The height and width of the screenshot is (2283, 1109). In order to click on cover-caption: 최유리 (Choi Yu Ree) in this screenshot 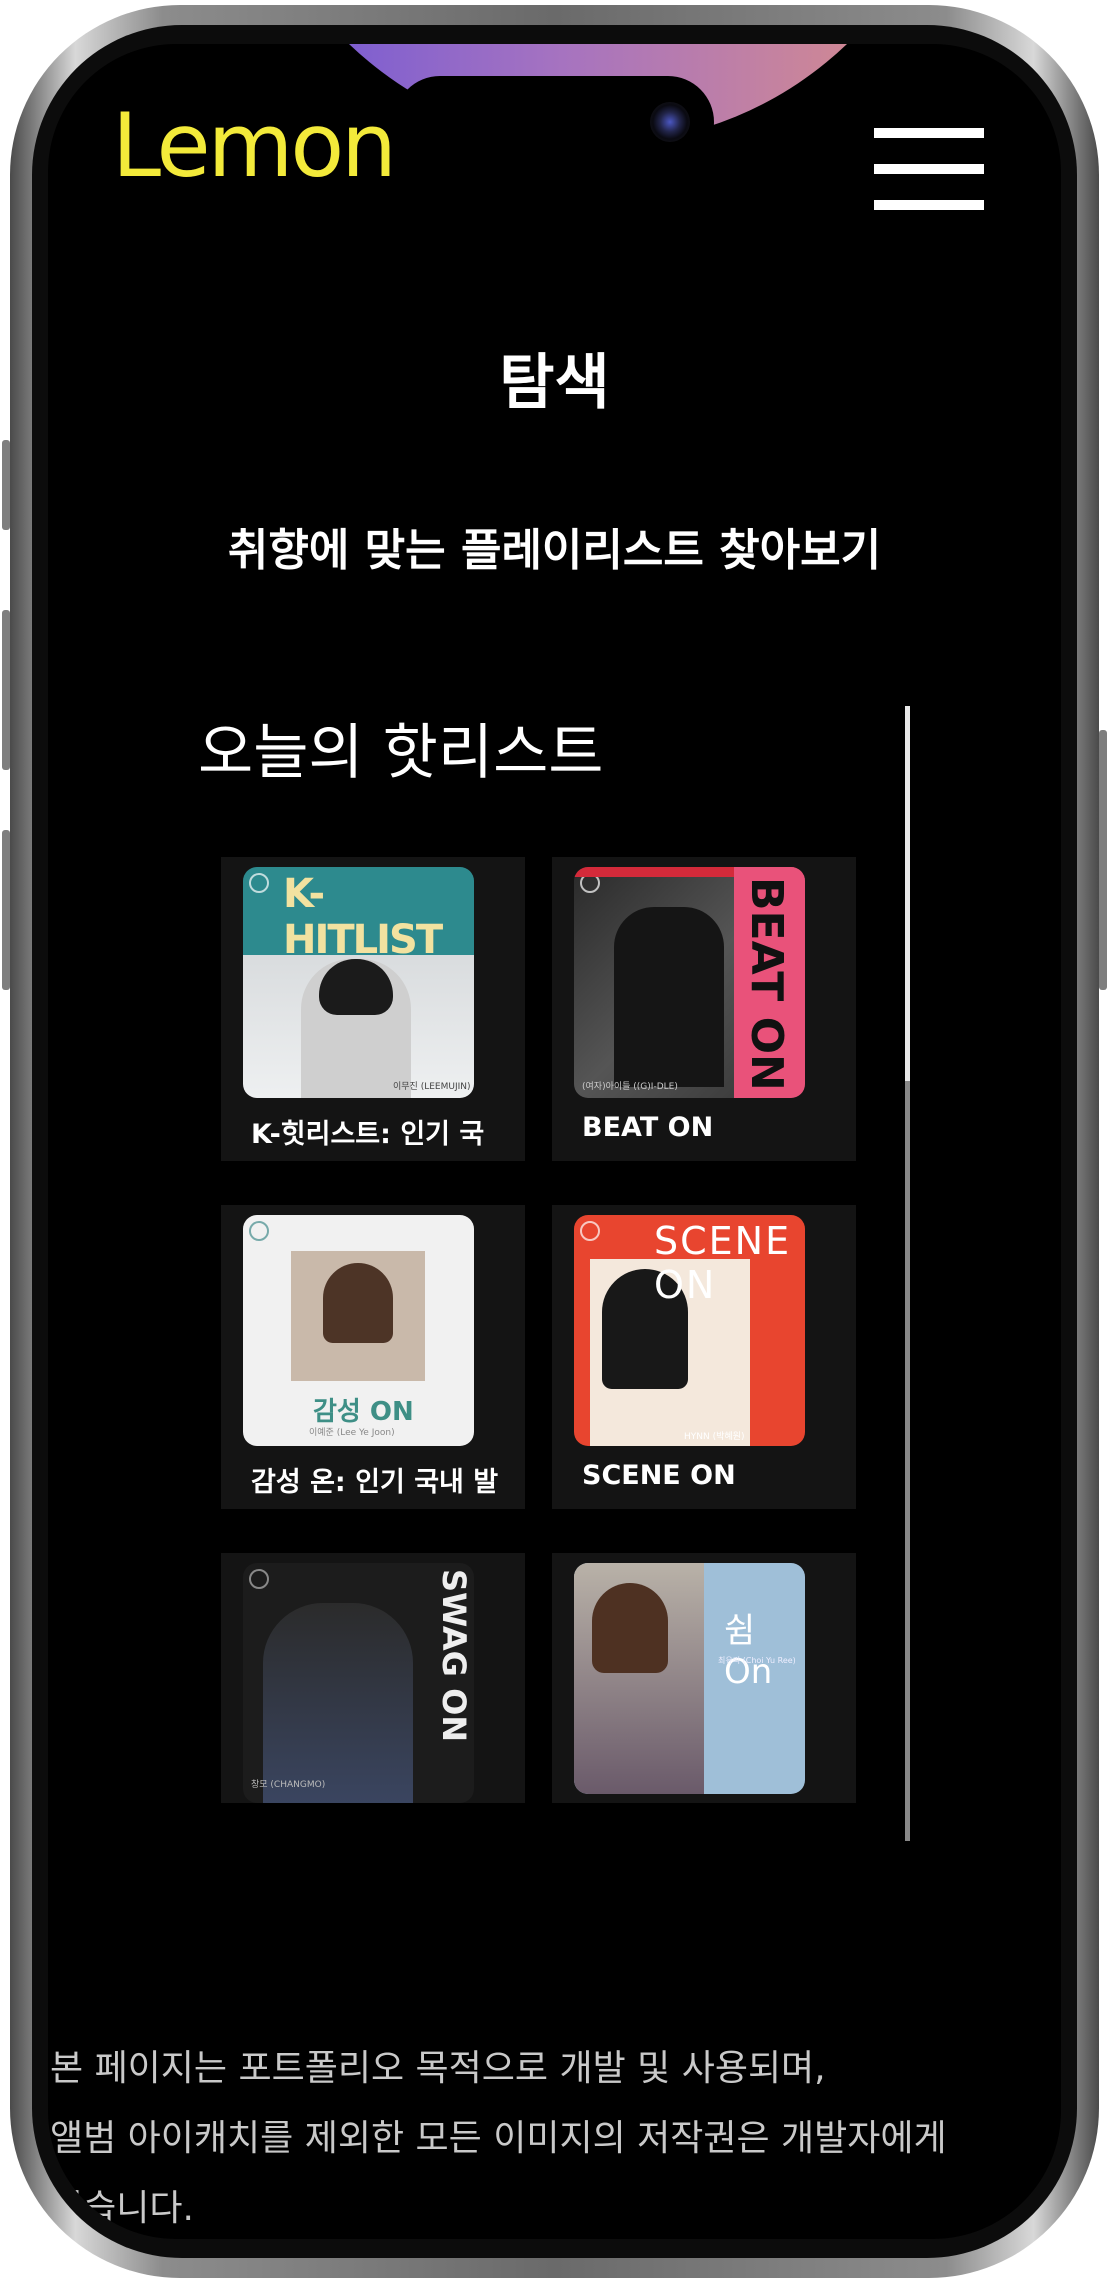, I will do `click(757, 1660)`.